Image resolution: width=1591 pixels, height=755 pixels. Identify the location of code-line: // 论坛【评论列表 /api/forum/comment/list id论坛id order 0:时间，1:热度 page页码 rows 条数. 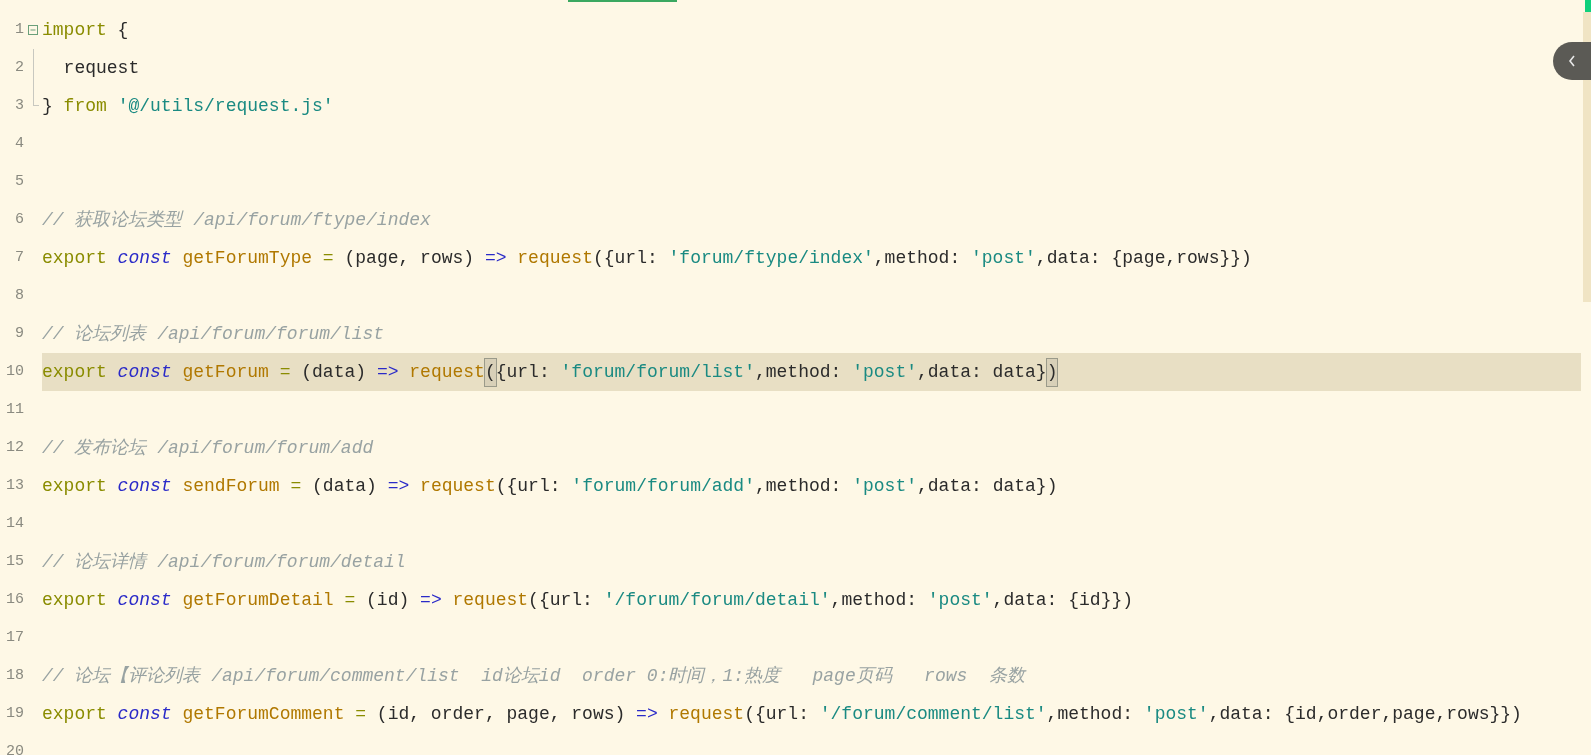
(533, 676).